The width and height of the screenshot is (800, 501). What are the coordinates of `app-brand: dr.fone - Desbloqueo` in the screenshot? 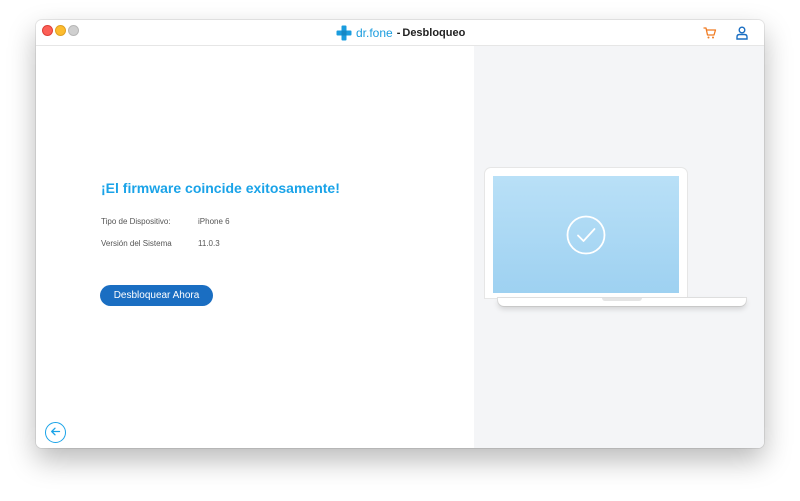 It's located at (400, 33).